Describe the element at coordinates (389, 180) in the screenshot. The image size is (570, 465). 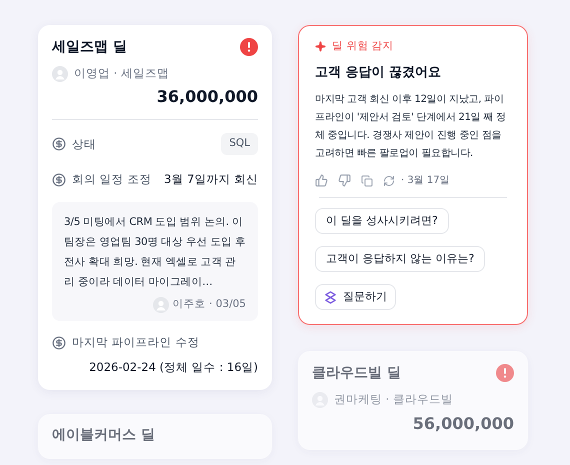
I see `refresh-icon` at that location.